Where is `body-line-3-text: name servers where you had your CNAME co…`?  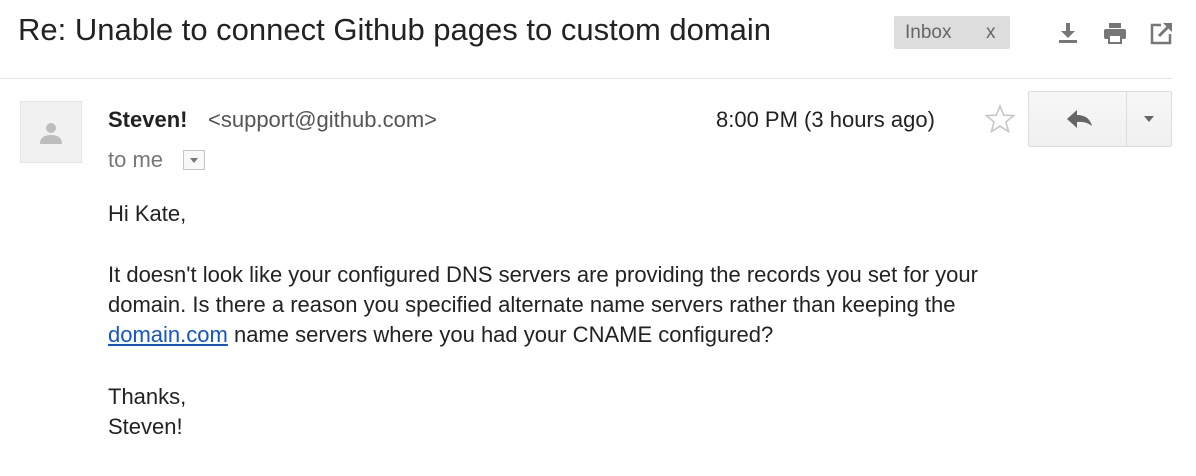 body-line-3-text: name servers where you had your CNAME co… is located at coordinates (500, 334).